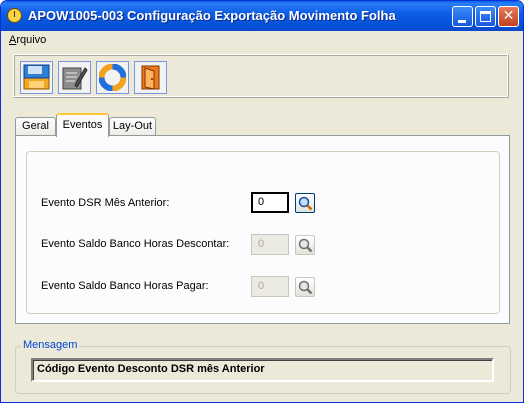 This screenshot has height=403, width=524. I want to click on minimize-button, so click(462, 16).